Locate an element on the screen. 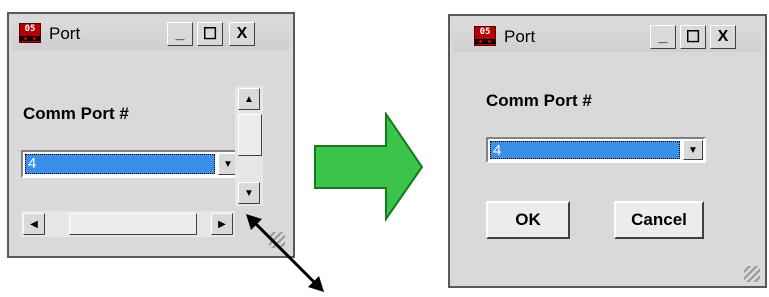 Image resolution: width=769 pixels, height=297 pixels. ok-button: OK is located at coordinates (528, 220).